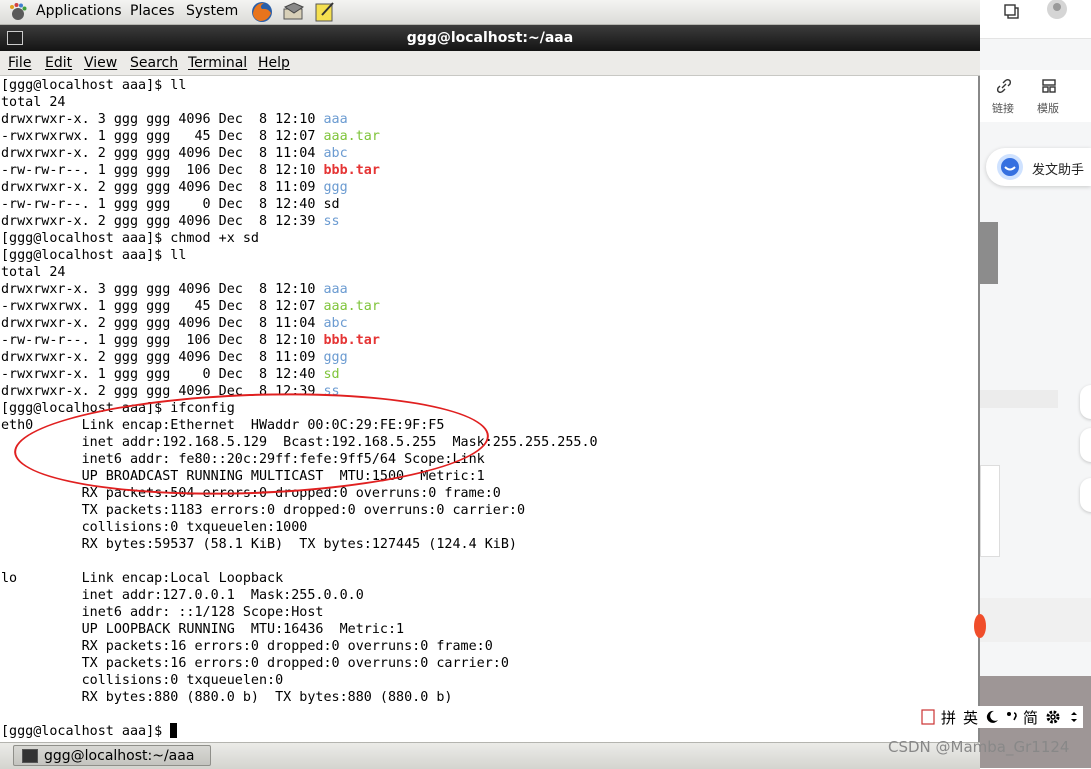 This screenshot has width=1091, height=769. I want to click on file-name-tar: aaa.tar, so click(351, 306).